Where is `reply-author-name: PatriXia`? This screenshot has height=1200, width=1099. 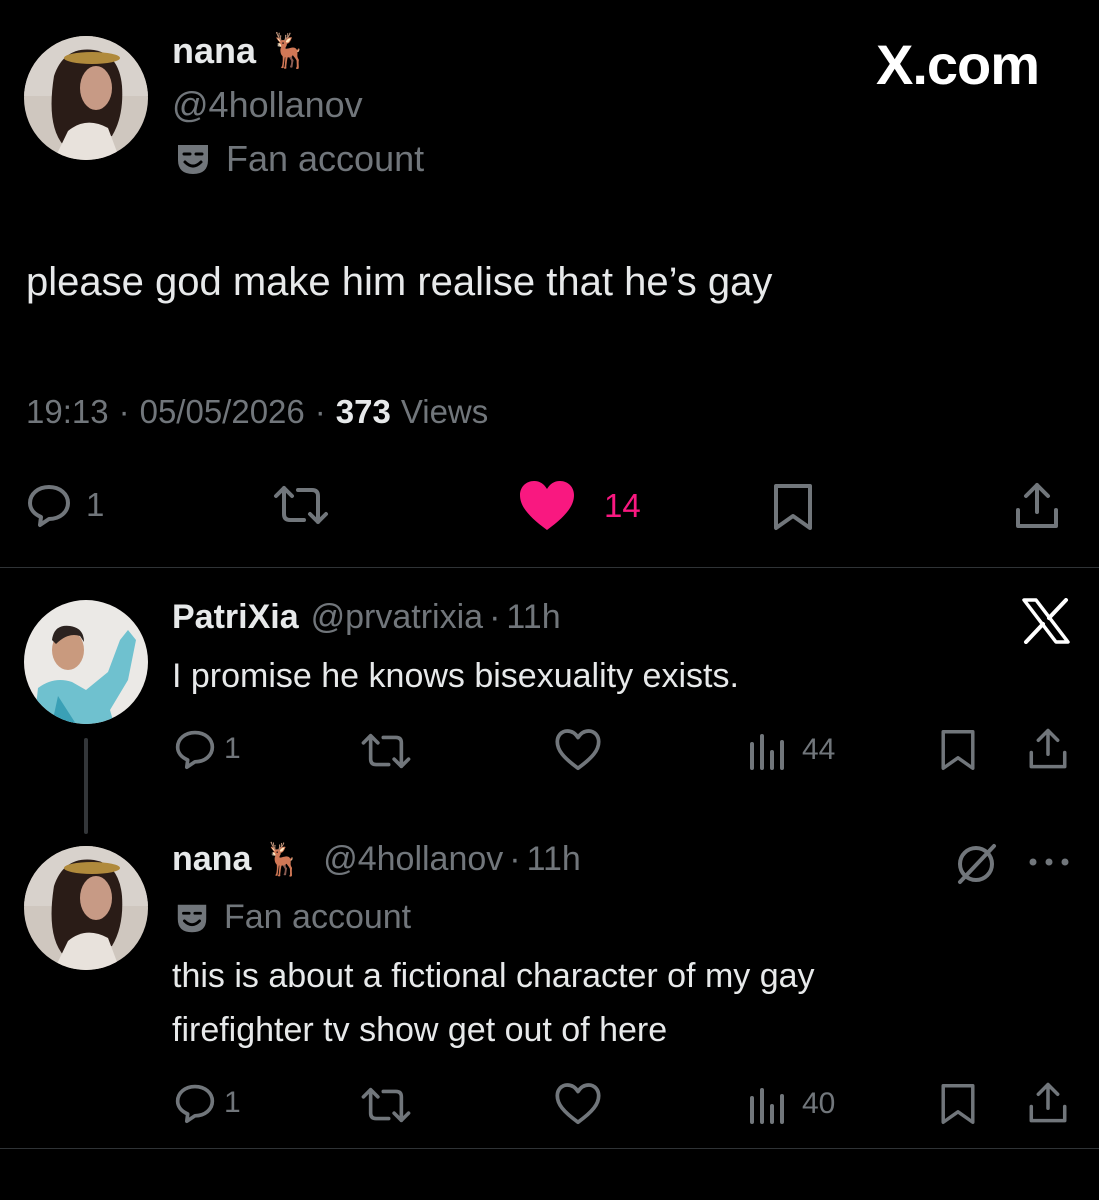
reply-author-name: PatriXia is located at coordinates (235, 617).